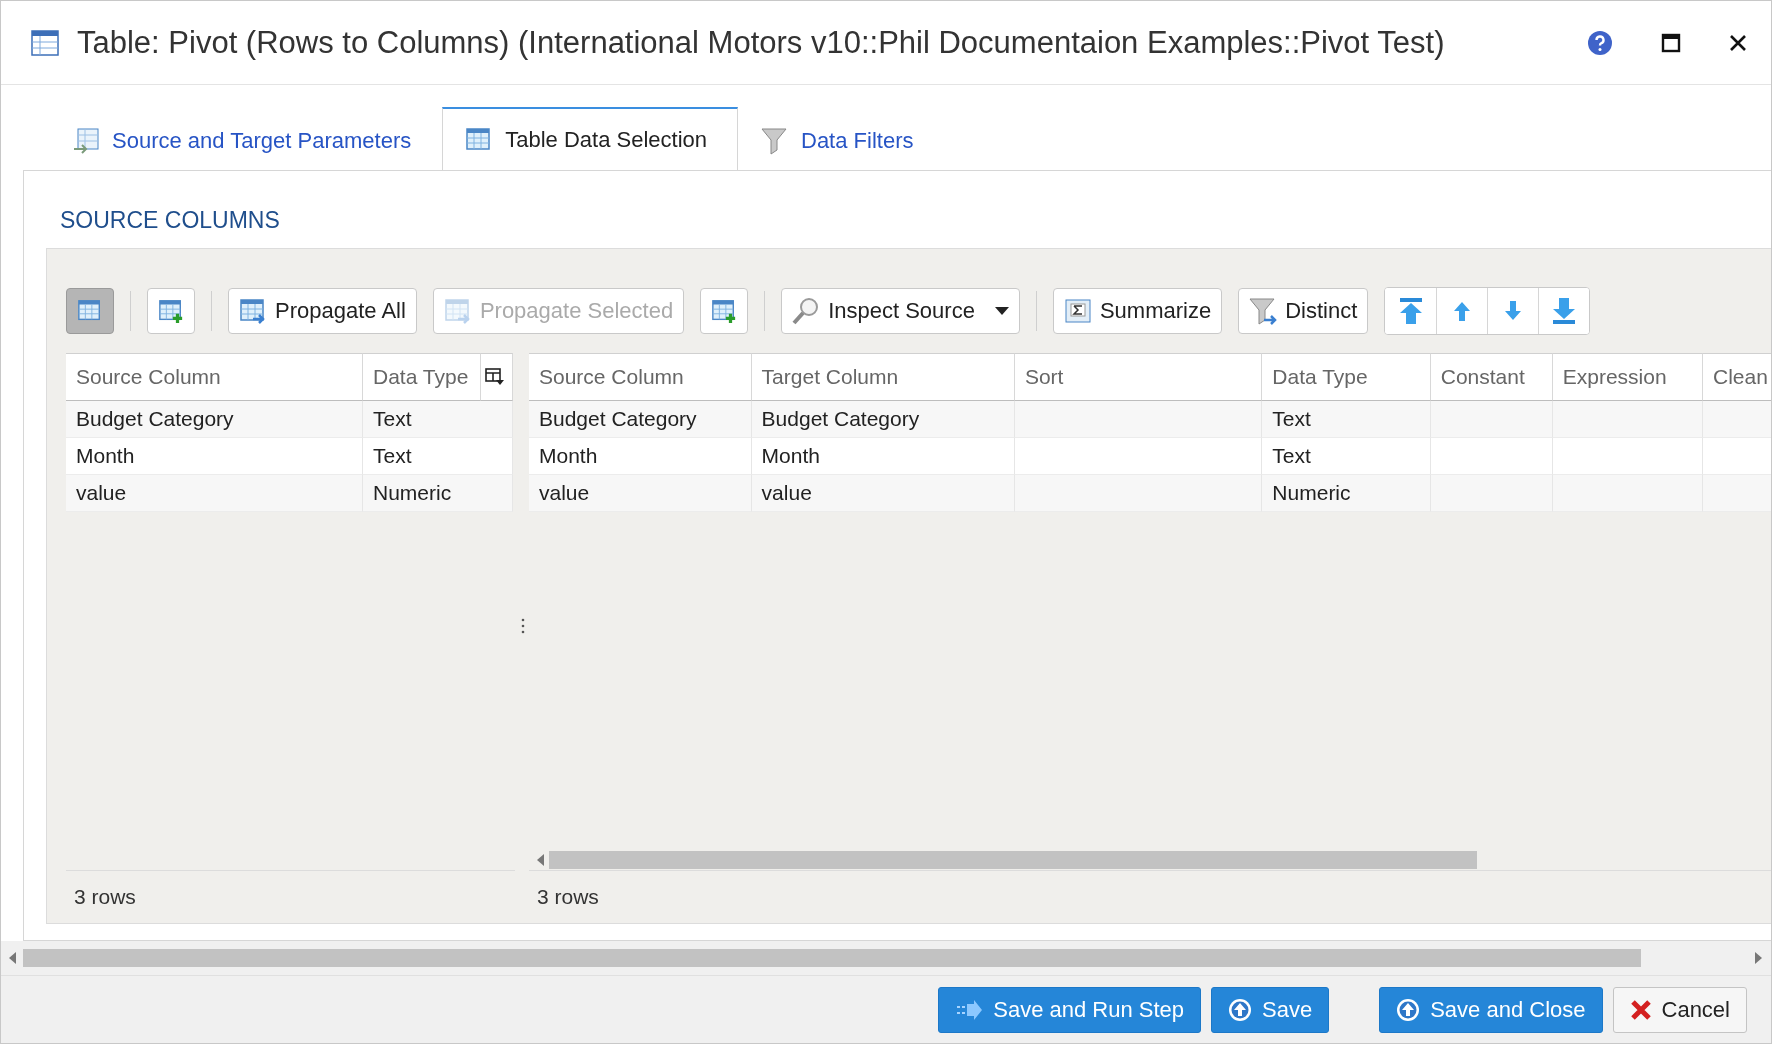  I want to click on help-icon, so click(1600, 42).